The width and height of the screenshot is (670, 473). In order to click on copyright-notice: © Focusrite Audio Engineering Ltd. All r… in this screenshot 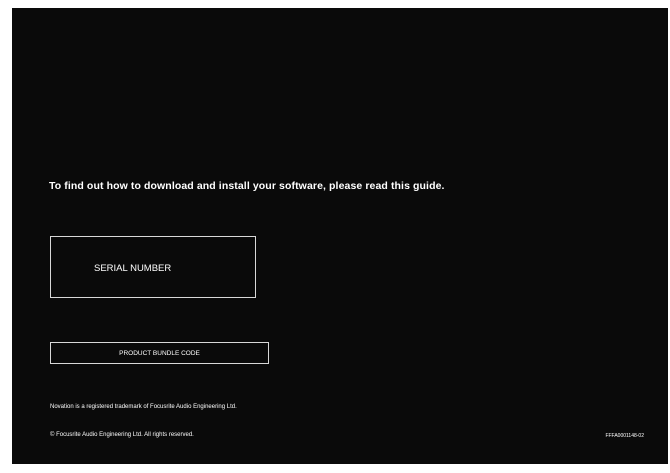, I will do `click(122, 435)`.